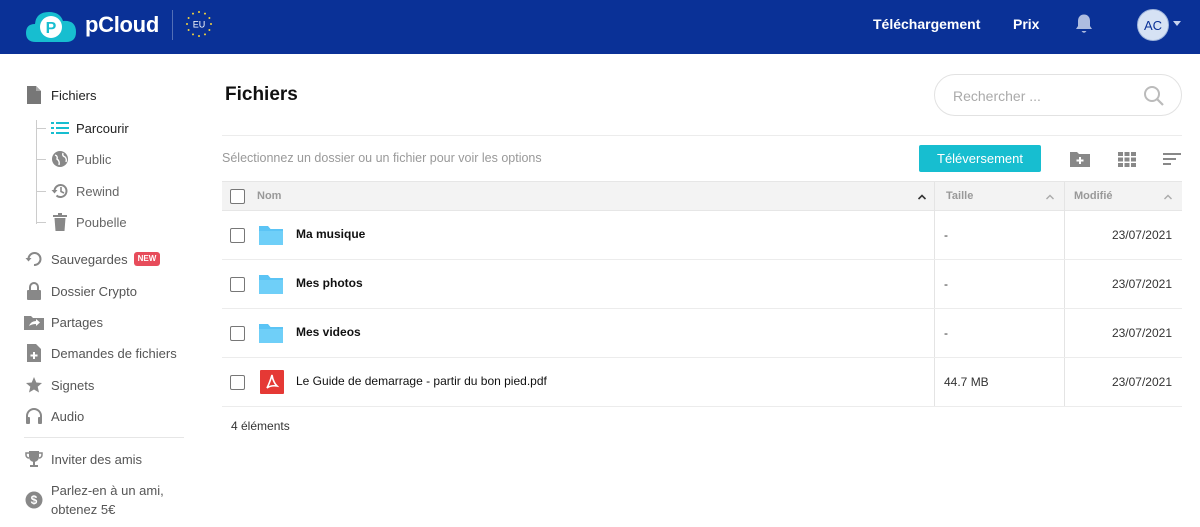 The height and width of the screenshot is (527, 1200). What do you see at coordinates (34, 353) in the screenshot?
I see `file-add-icon` at bounding box center [34, 353].